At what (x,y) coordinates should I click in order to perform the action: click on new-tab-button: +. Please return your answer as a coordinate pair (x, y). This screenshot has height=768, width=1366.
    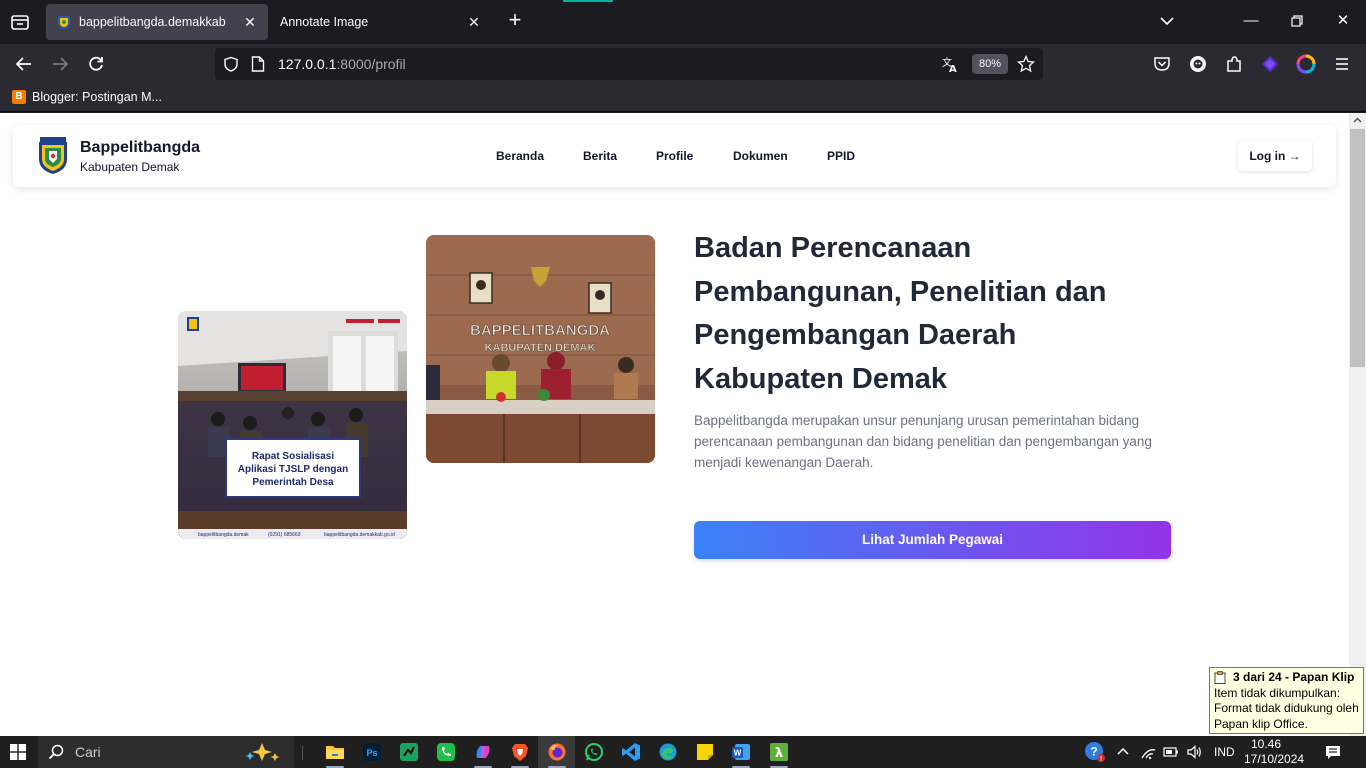
    Looking at the image, I should click on (515, 20).